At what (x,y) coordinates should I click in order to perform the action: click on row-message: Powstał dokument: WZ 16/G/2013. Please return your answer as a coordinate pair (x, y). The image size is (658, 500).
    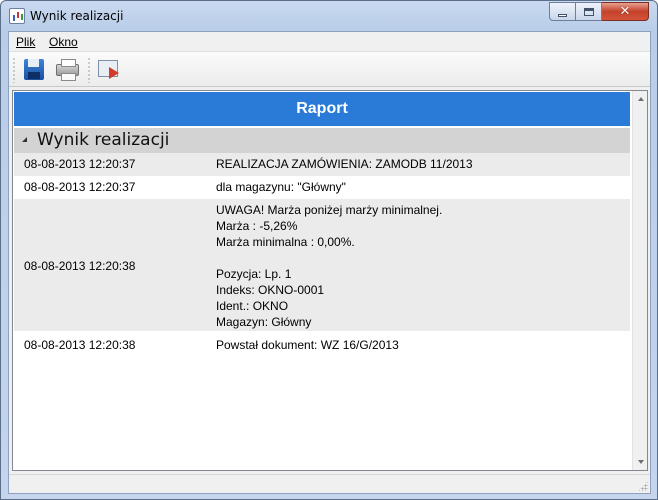
    Looking at the image, I should click on (307, 345).